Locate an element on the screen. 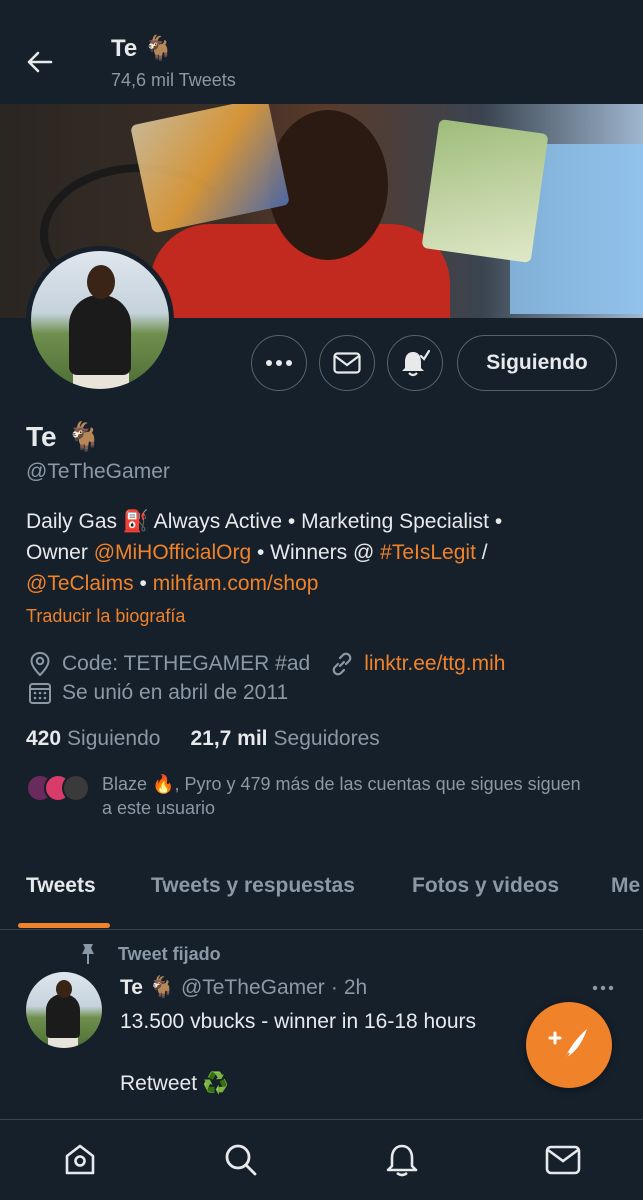  joined-text: Se unió en abril de 2011 is located at coordinates (175, 692).